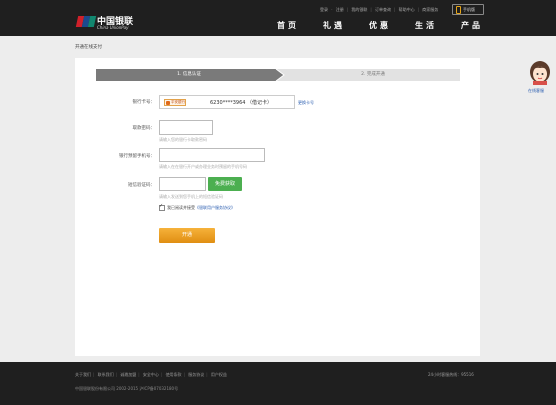  I want to click on pingan-bank-logo: 平安银行, so click(175, 102).